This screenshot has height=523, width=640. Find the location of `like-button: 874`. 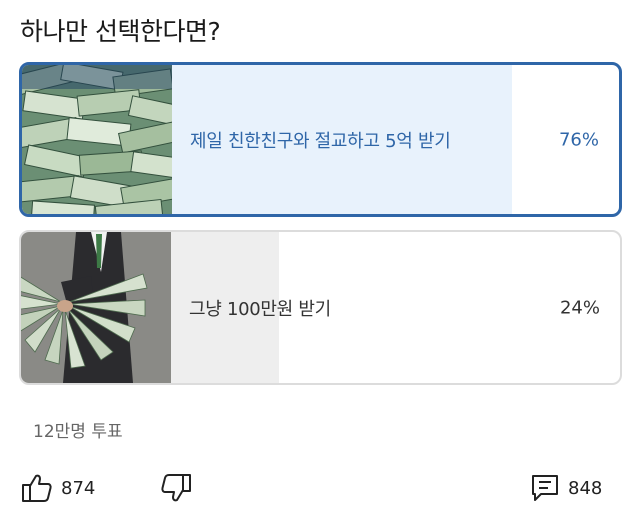

like-button: 874 is located at coordinates (58, 488).